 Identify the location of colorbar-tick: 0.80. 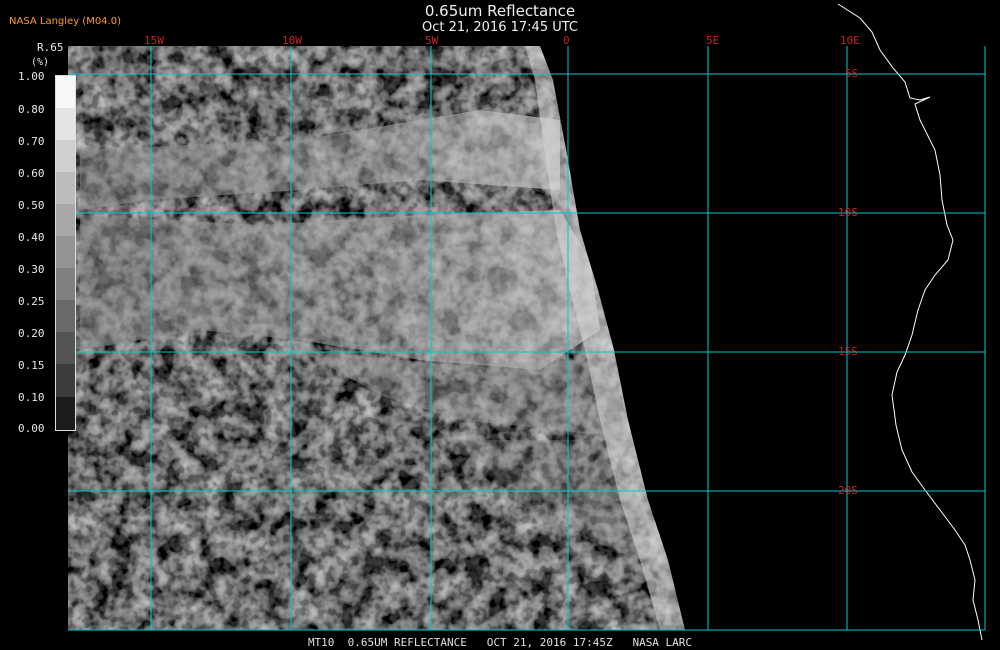
(31, 109).